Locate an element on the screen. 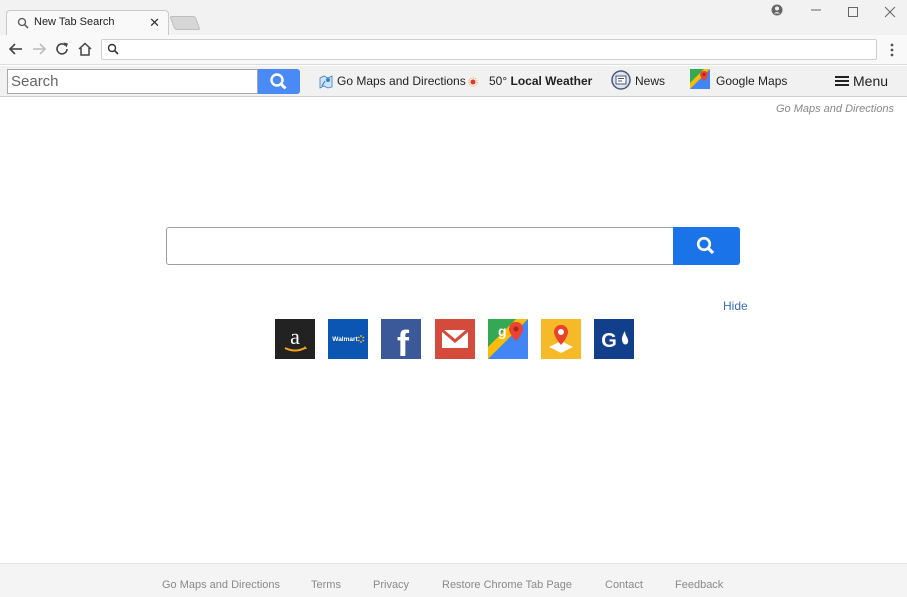  news-icon is located at coordinates (621, 80).